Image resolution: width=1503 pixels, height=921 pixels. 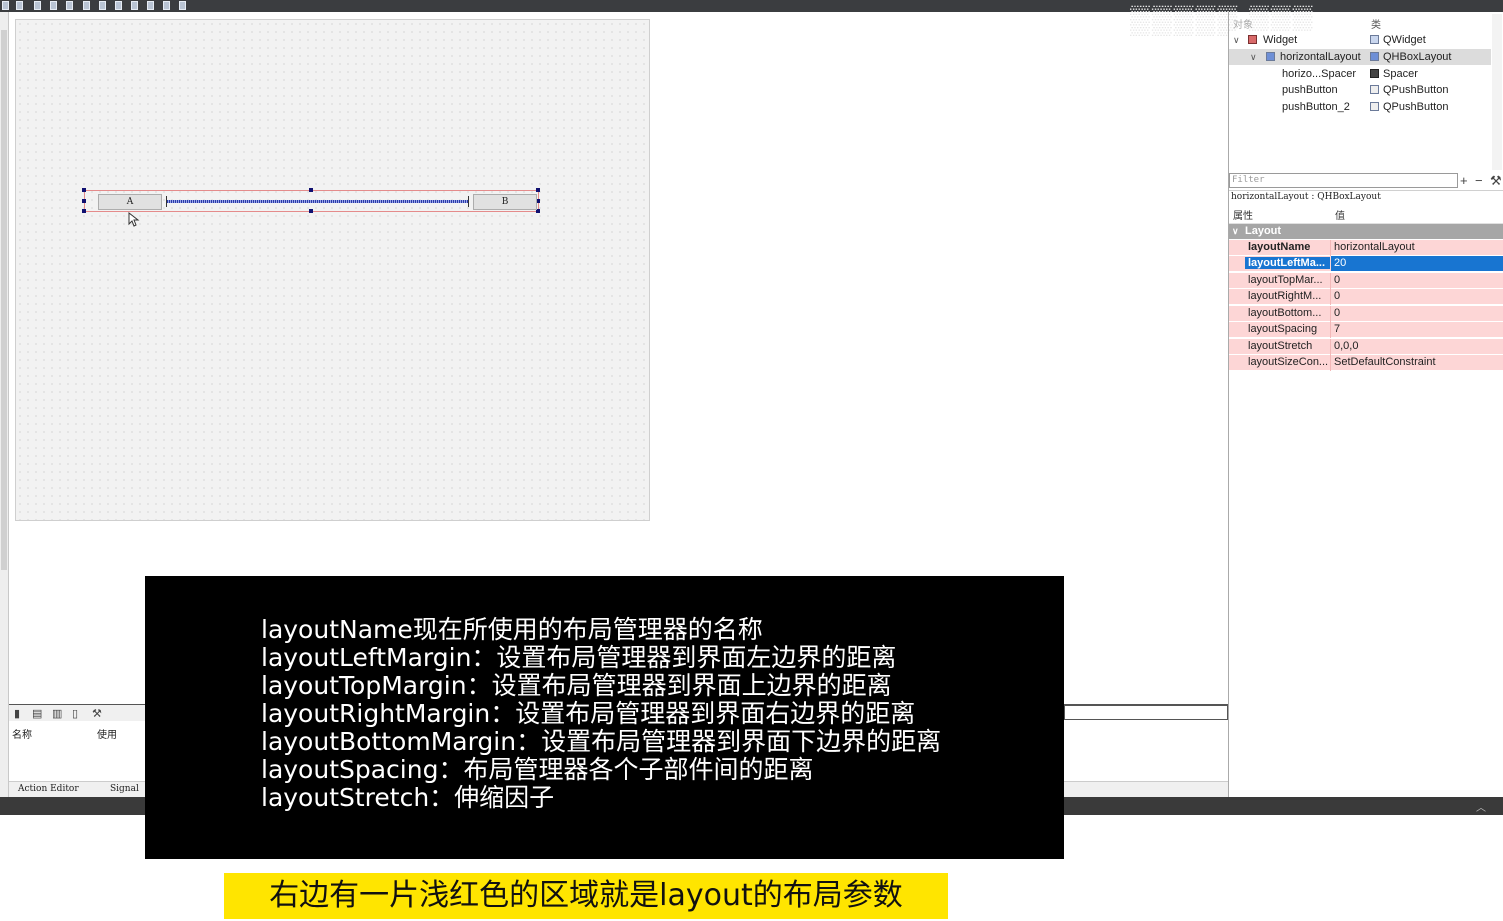 What do you see at coordinates (86, 5) in the screenshot?
I see `layout-vertical-icon` at bounding box center [86, 5].